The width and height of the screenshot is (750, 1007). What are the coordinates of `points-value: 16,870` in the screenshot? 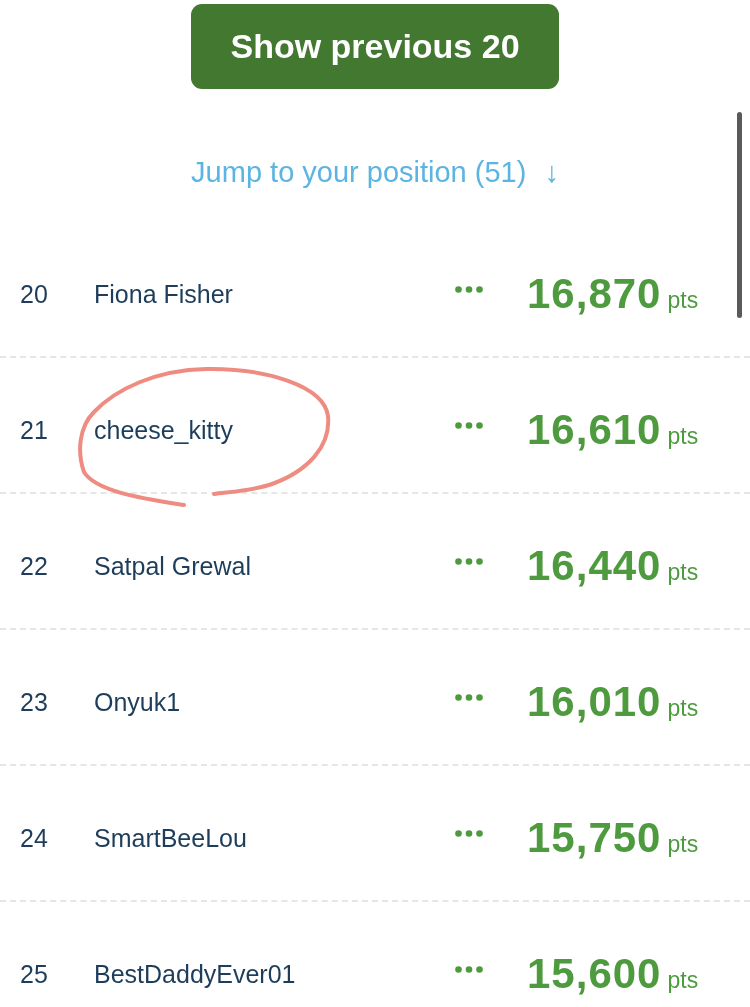 It's located at (594, 294).